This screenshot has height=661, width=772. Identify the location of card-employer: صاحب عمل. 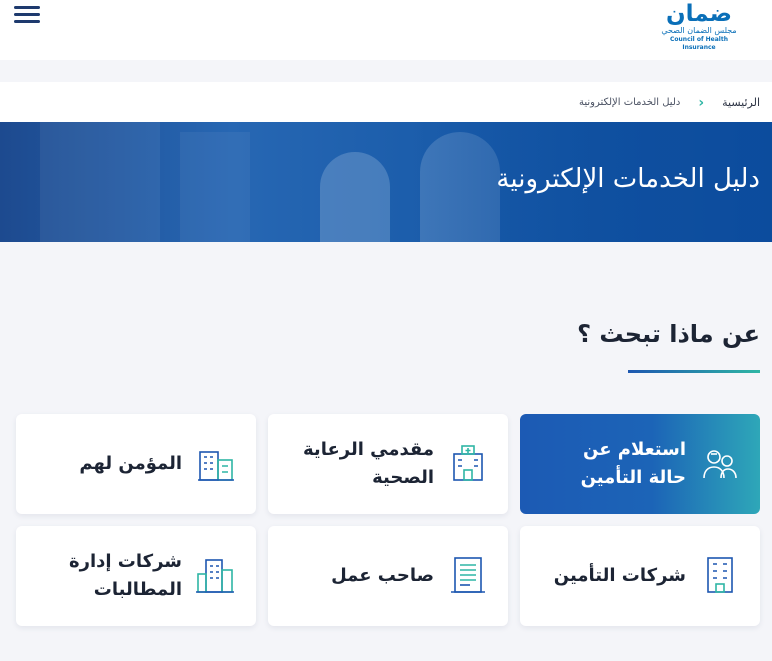
(388, 576).